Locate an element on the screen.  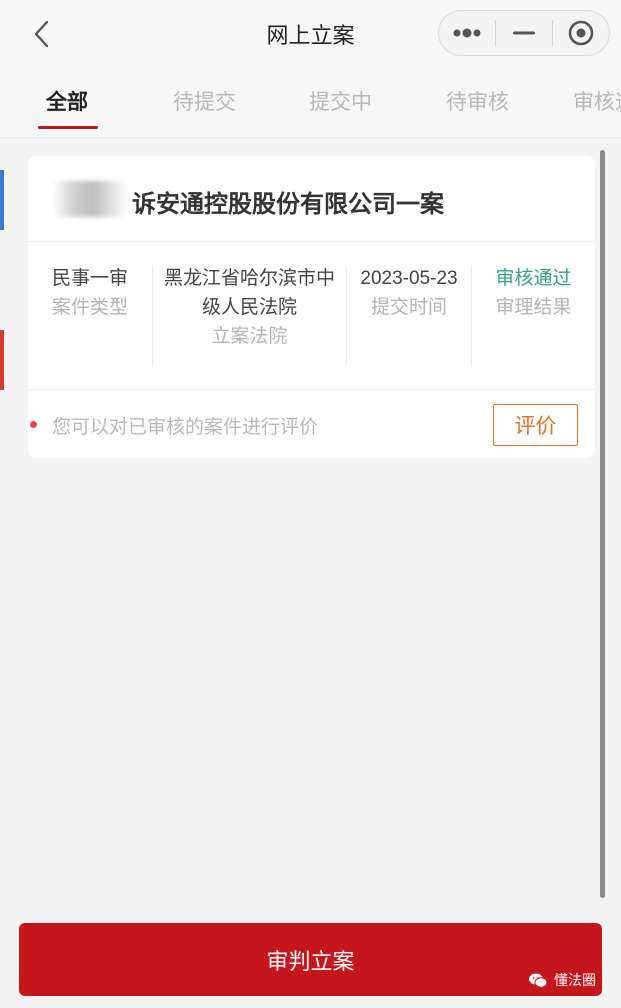
case-card-header: 诉安通控股股份有限公司一案 is located at coordinates (311, 199).